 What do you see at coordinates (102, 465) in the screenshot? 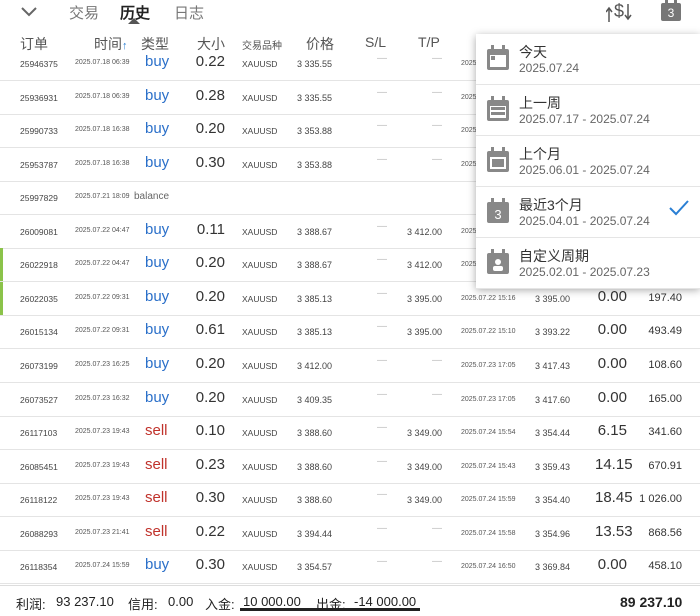
I see `open-time-cell: 2025.07.23 19:43` at bounding box center [102, 465].